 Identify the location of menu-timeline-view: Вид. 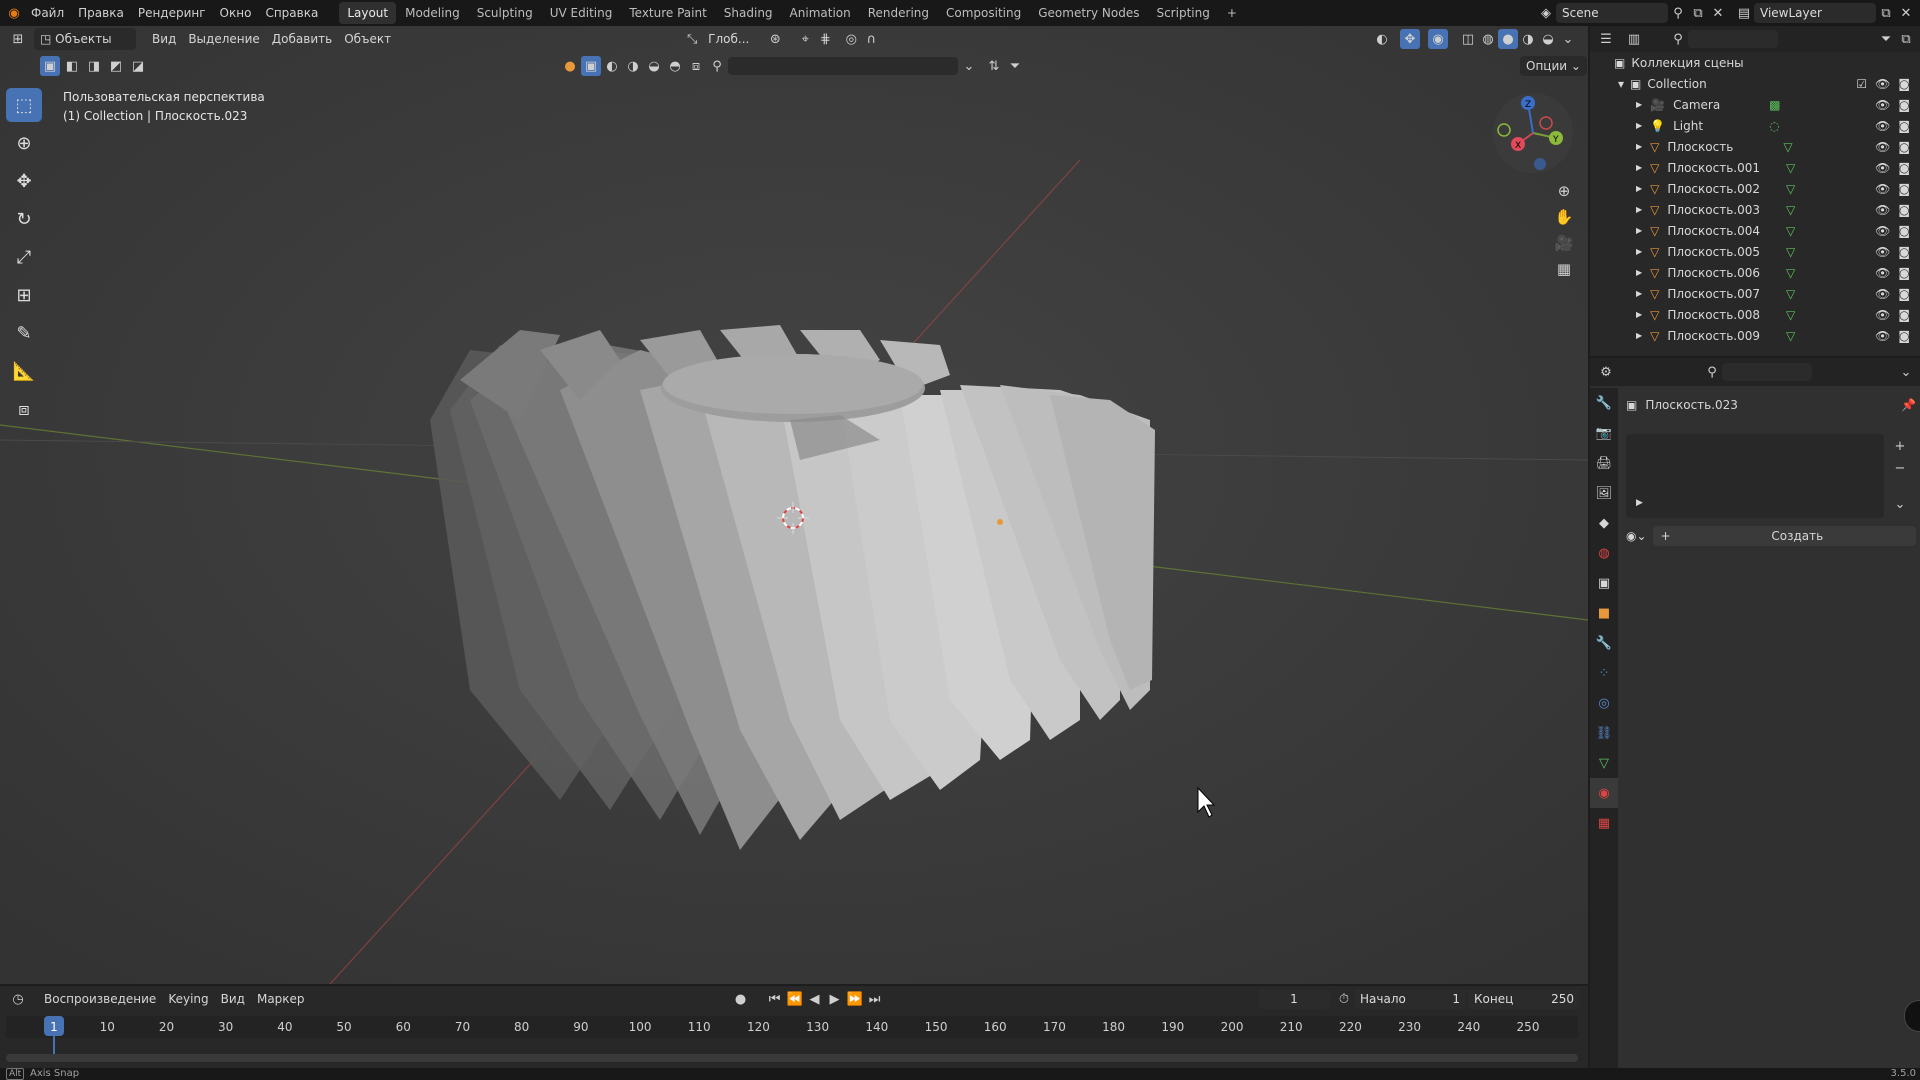
(233, 999).